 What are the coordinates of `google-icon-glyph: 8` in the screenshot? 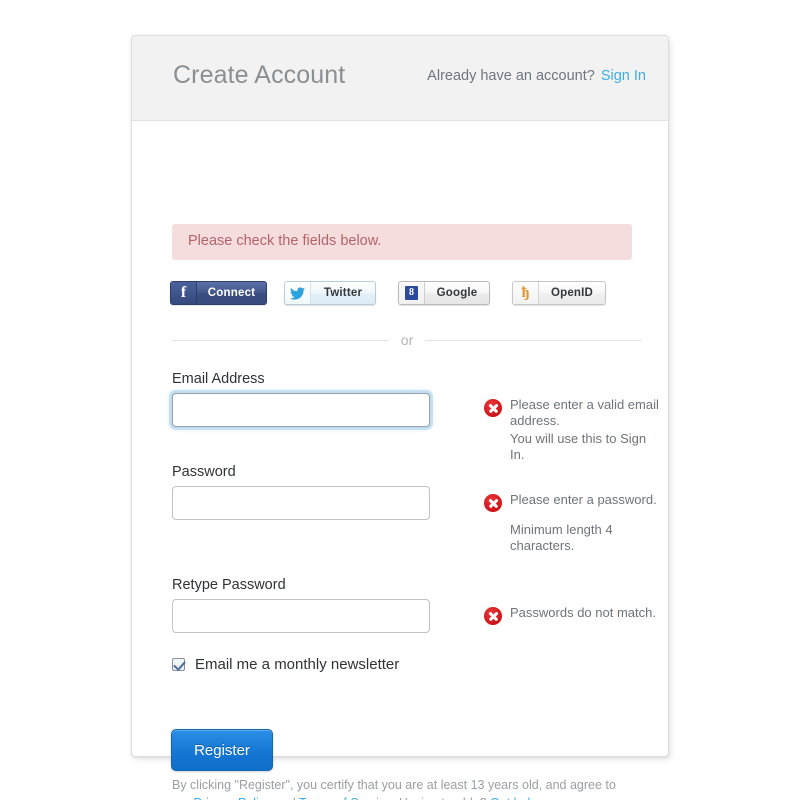 It's located at (411, 293).